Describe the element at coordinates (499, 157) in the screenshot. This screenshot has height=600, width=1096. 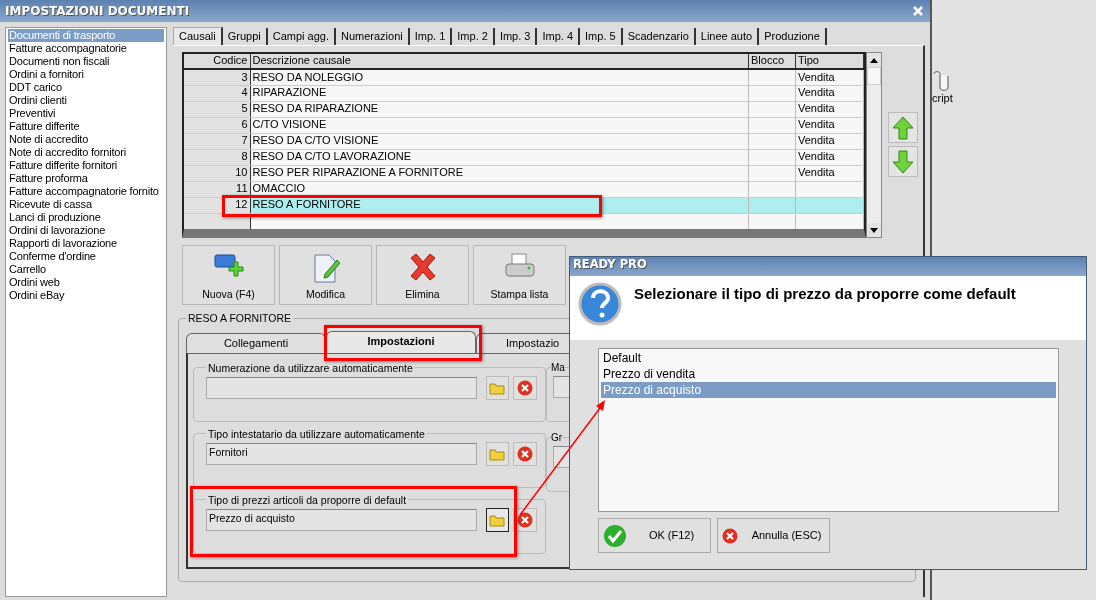
I see `table-cell: RESO DA C/TO LAVORAZIONE` at that location.